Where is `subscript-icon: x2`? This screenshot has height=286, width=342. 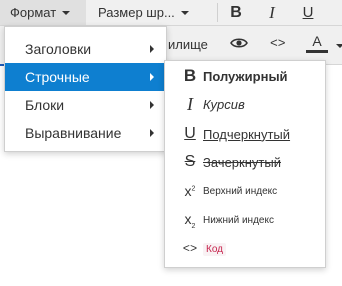 subscript-icon: x2 is located at coordinates (190, 220).